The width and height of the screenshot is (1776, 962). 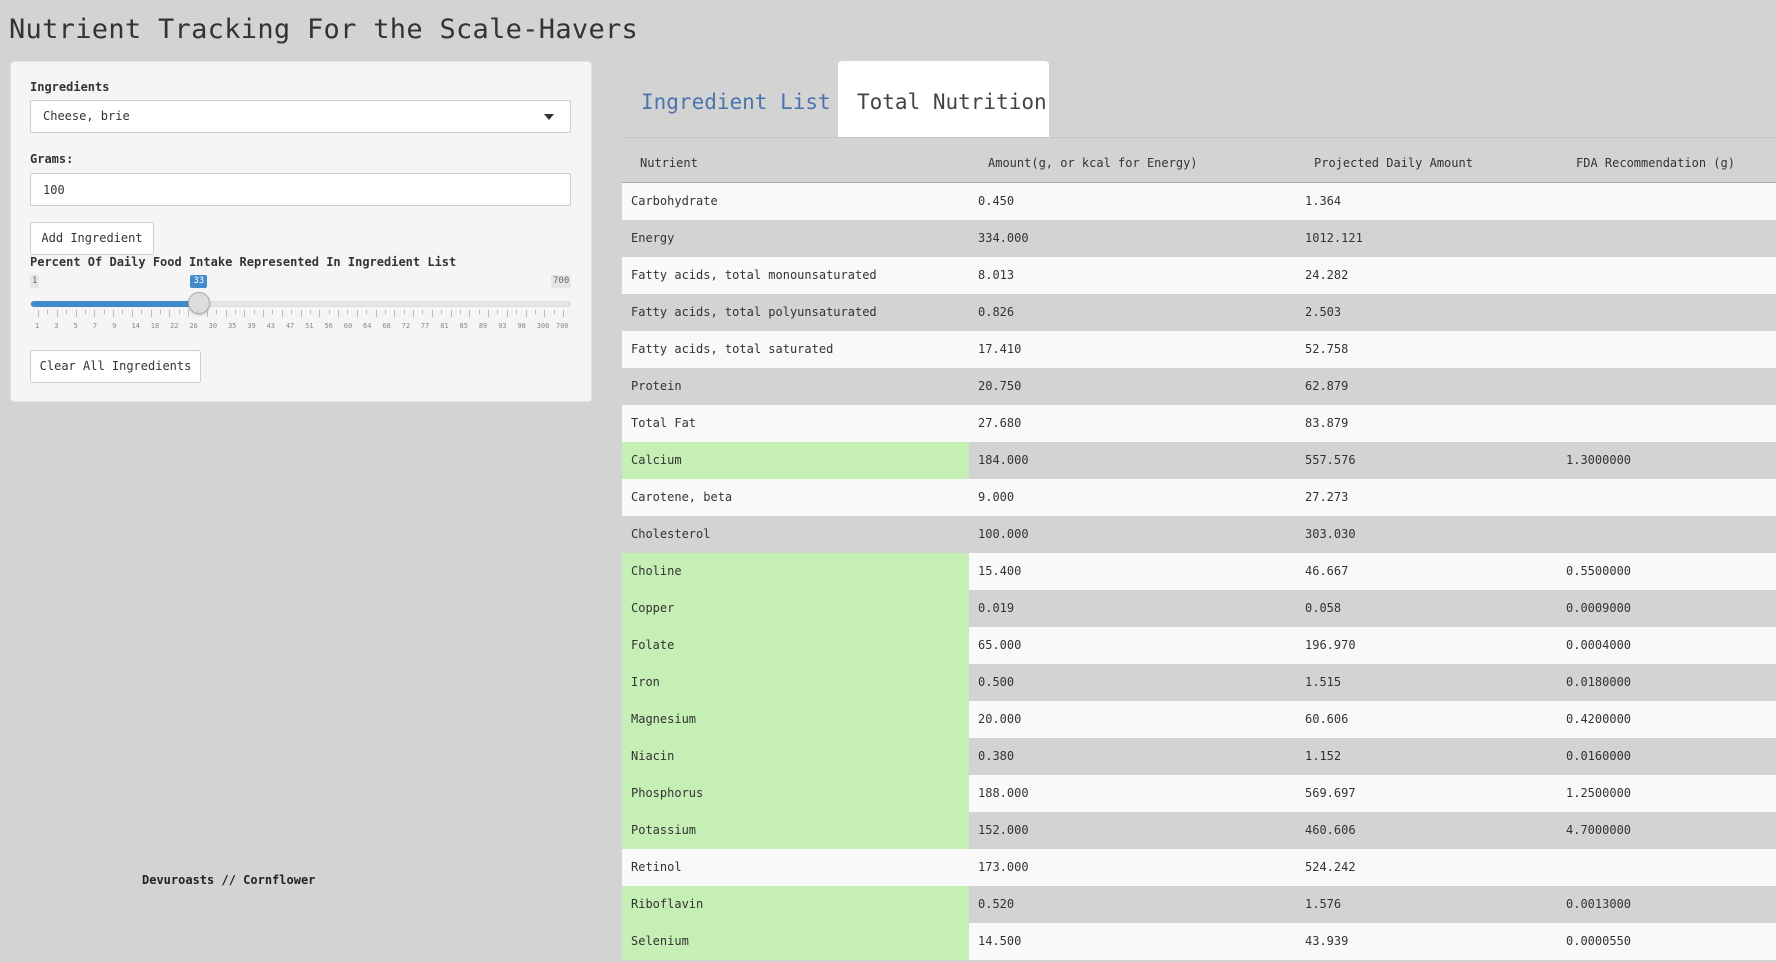 What do you see at coordinates (1199, 386) in the screenshot?
I see `table-row: Protein 20.750 62.879` at bounding box center [1199, 386].